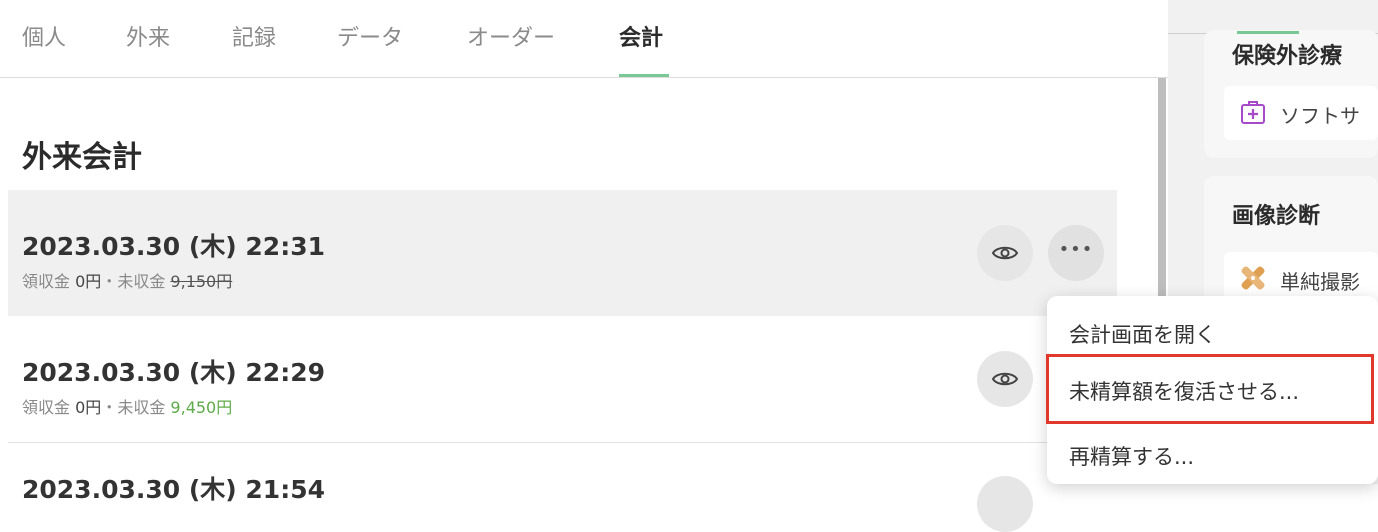 Image resolution: width=1378 pixels, height=532 pixels. What do you see at coordinates (1320, 116) in the screenshot?
I see `category-item-label: ソフトサ` at bounding box center [1320, 116].